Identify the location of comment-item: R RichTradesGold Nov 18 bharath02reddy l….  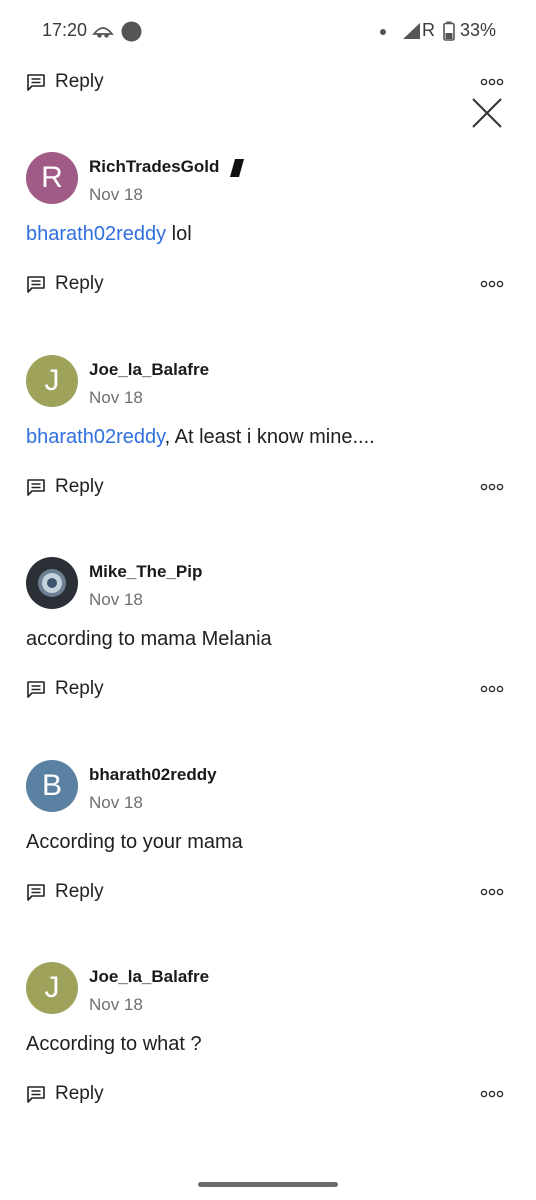
(268, 207).